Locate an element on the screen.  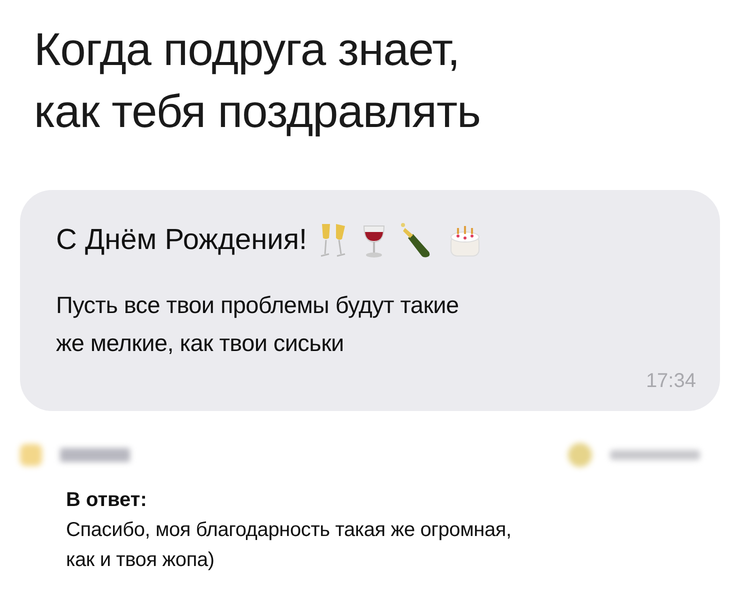
blurred-reaction-icon is located at coordinates (580, 455).